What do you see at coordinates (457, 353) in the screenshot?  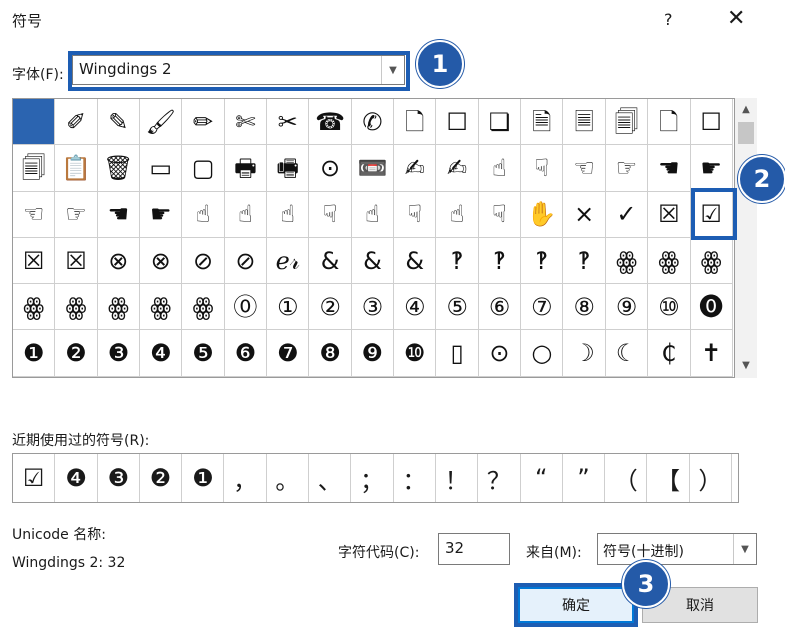 I see `symbol-cell: ▯` at bounding box center [457, 353].